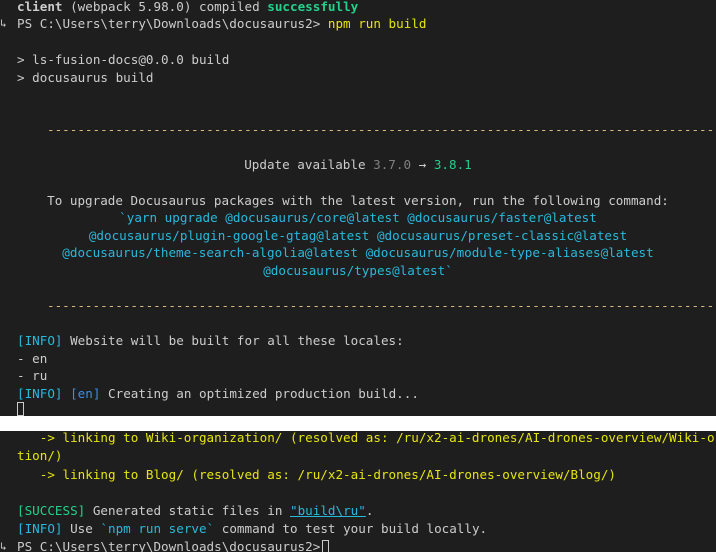 This screenshot has width=716, height=552. What do you see at coordinates (81, 528) in the screenshot?
I see `info-pre: Use` at bounding box center [81, 528].